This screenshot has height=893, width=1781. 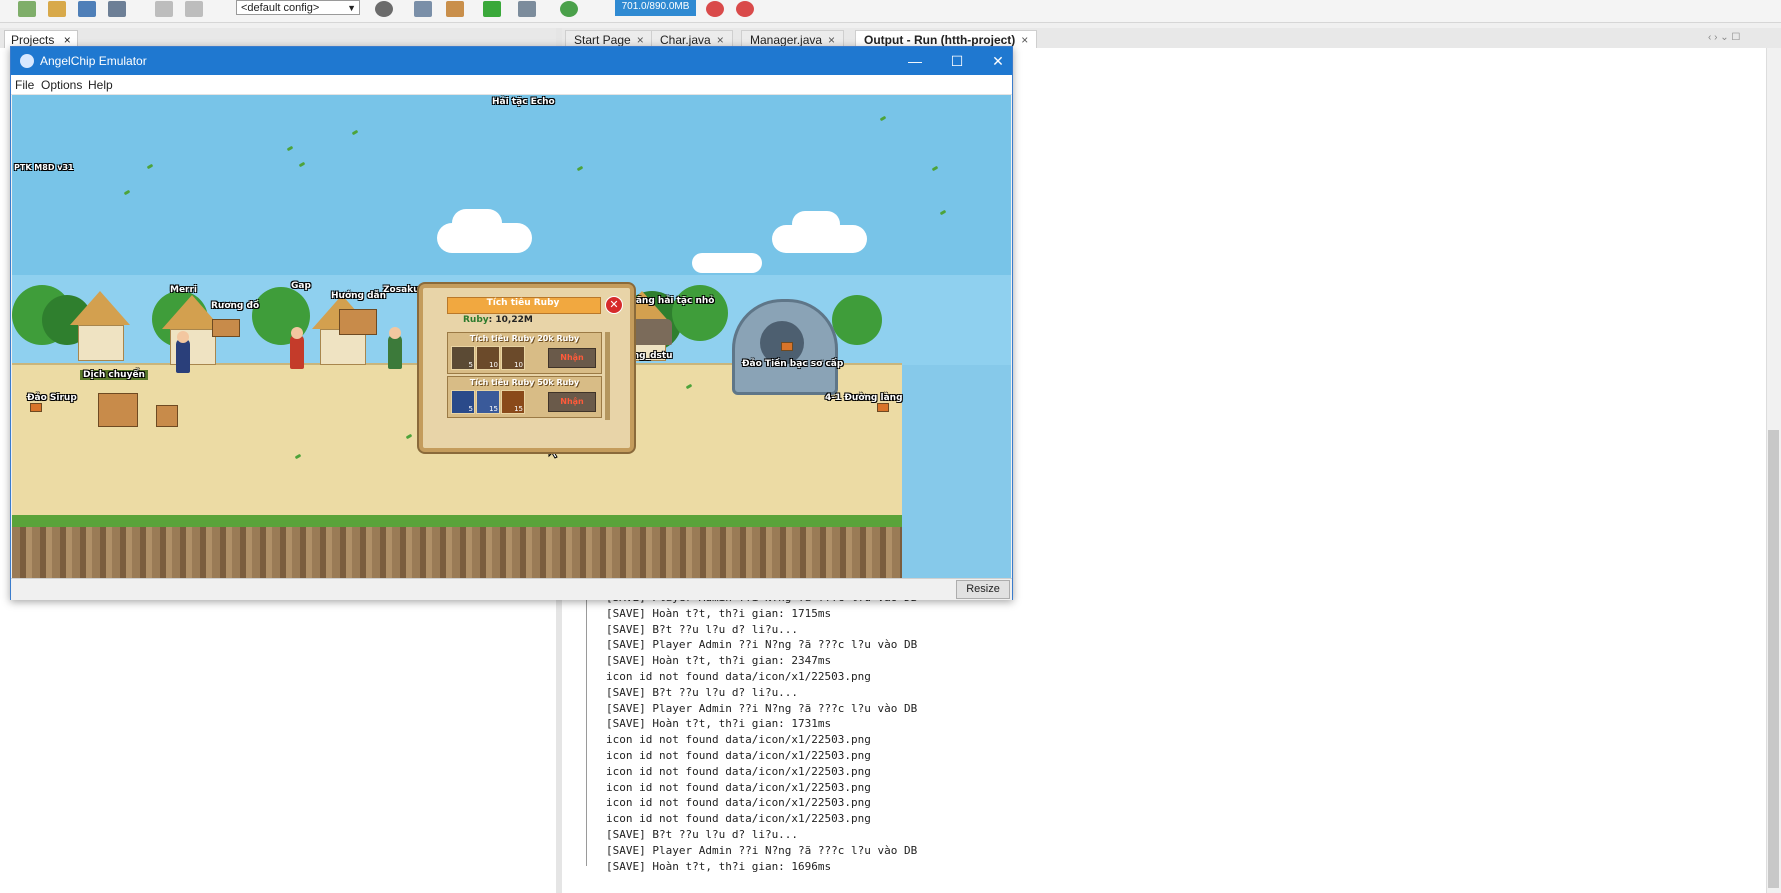 I want to click on maximize-button: ☐, so click(x=957, y=61).